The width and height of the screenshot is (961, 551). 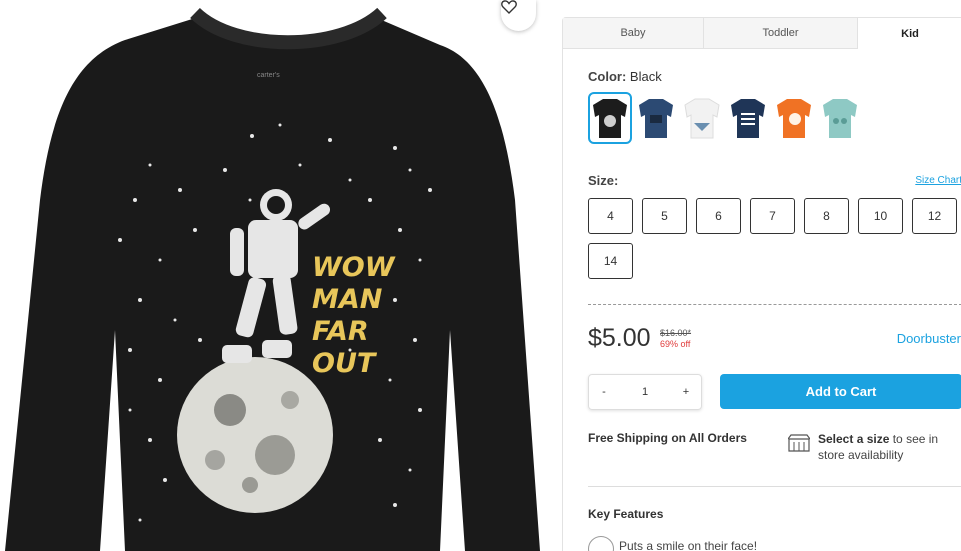 I want to click on add-to-cart-button: Add to Cart, so click(x=840, y=391).